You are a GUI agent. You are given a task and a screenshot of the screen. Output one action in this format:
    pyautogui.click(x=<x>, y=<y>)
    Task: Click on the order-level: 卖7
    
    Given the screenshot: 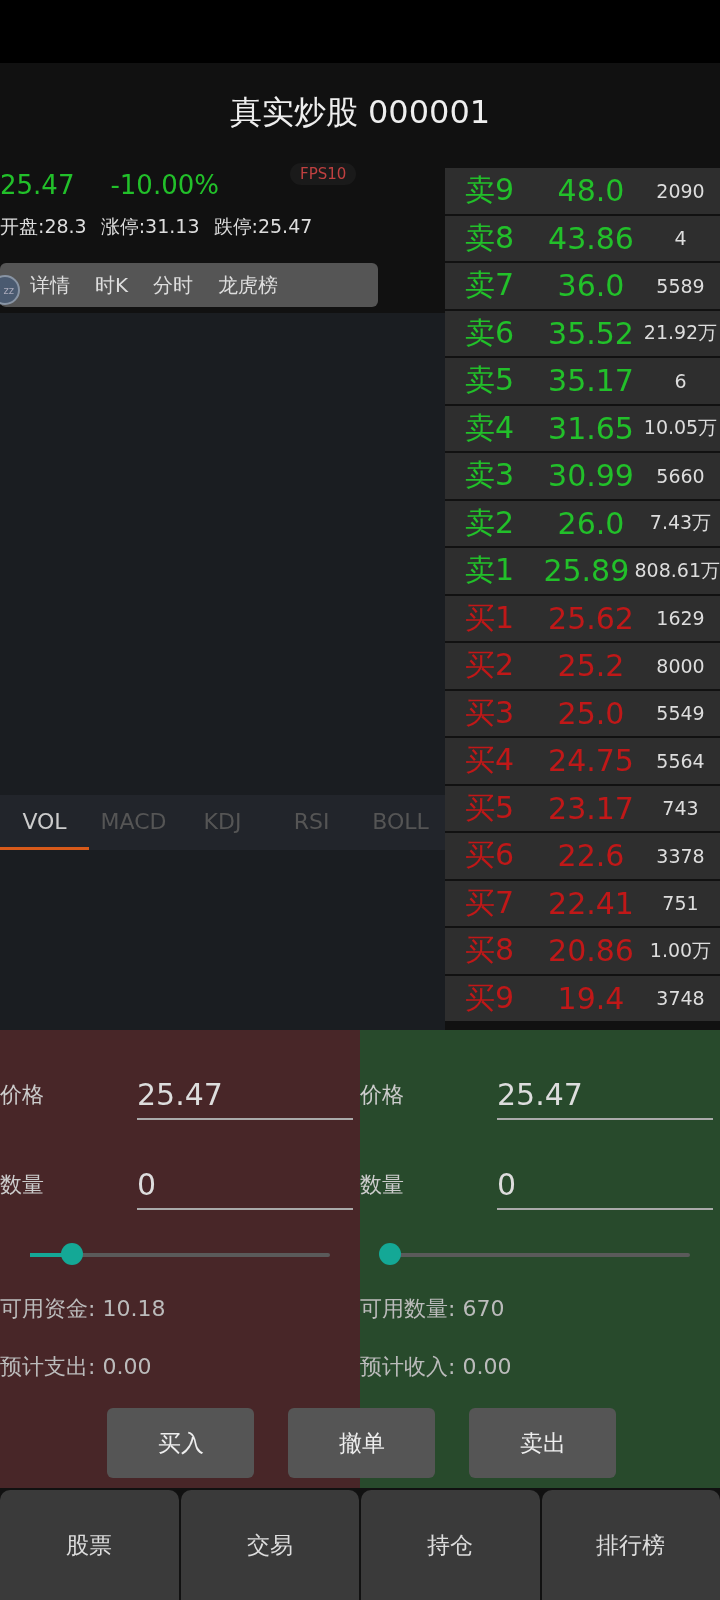 What is the action you would take?
    pyautogui.click(x=490, y=285)
    